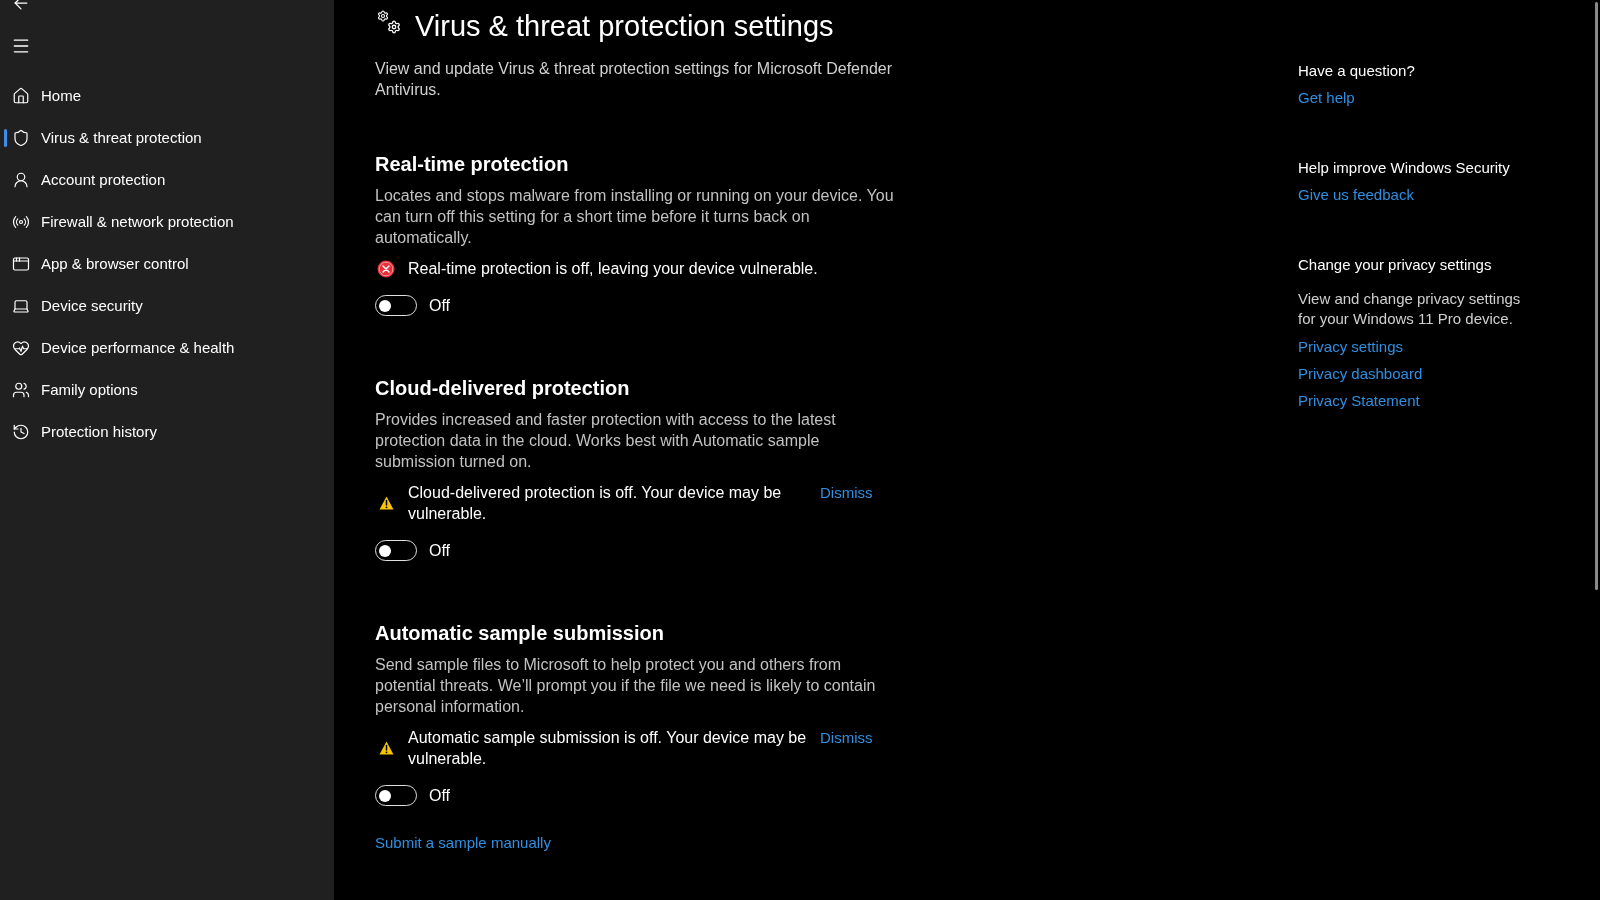  Describe the element at coordinates (626, 686) in the screenshot. I see `section-description: Send sample files to Microsoft to help protect you and others from potential threats. We’ll prompt you if the file we need is likely to contain personal information.` at that location.